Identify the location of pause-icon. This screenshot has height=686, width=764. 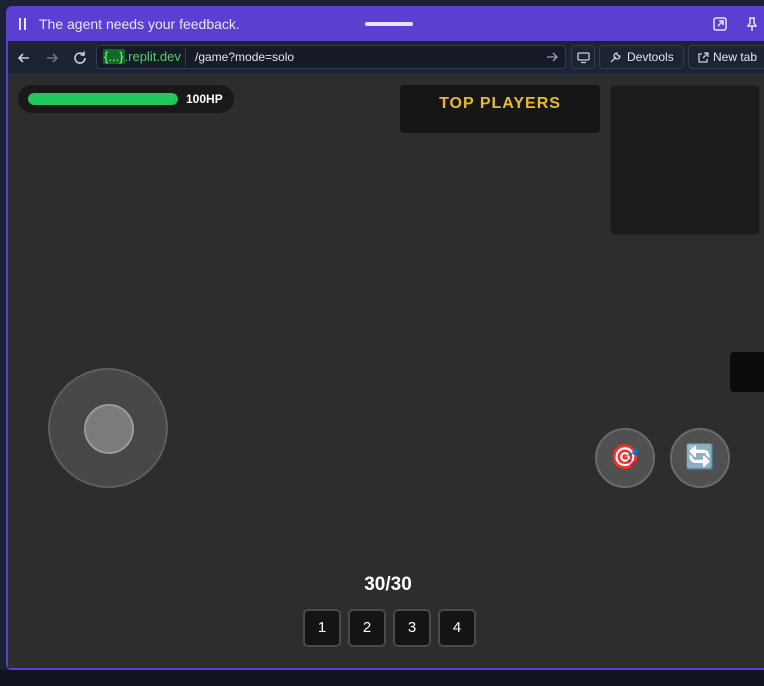
(23, 24).